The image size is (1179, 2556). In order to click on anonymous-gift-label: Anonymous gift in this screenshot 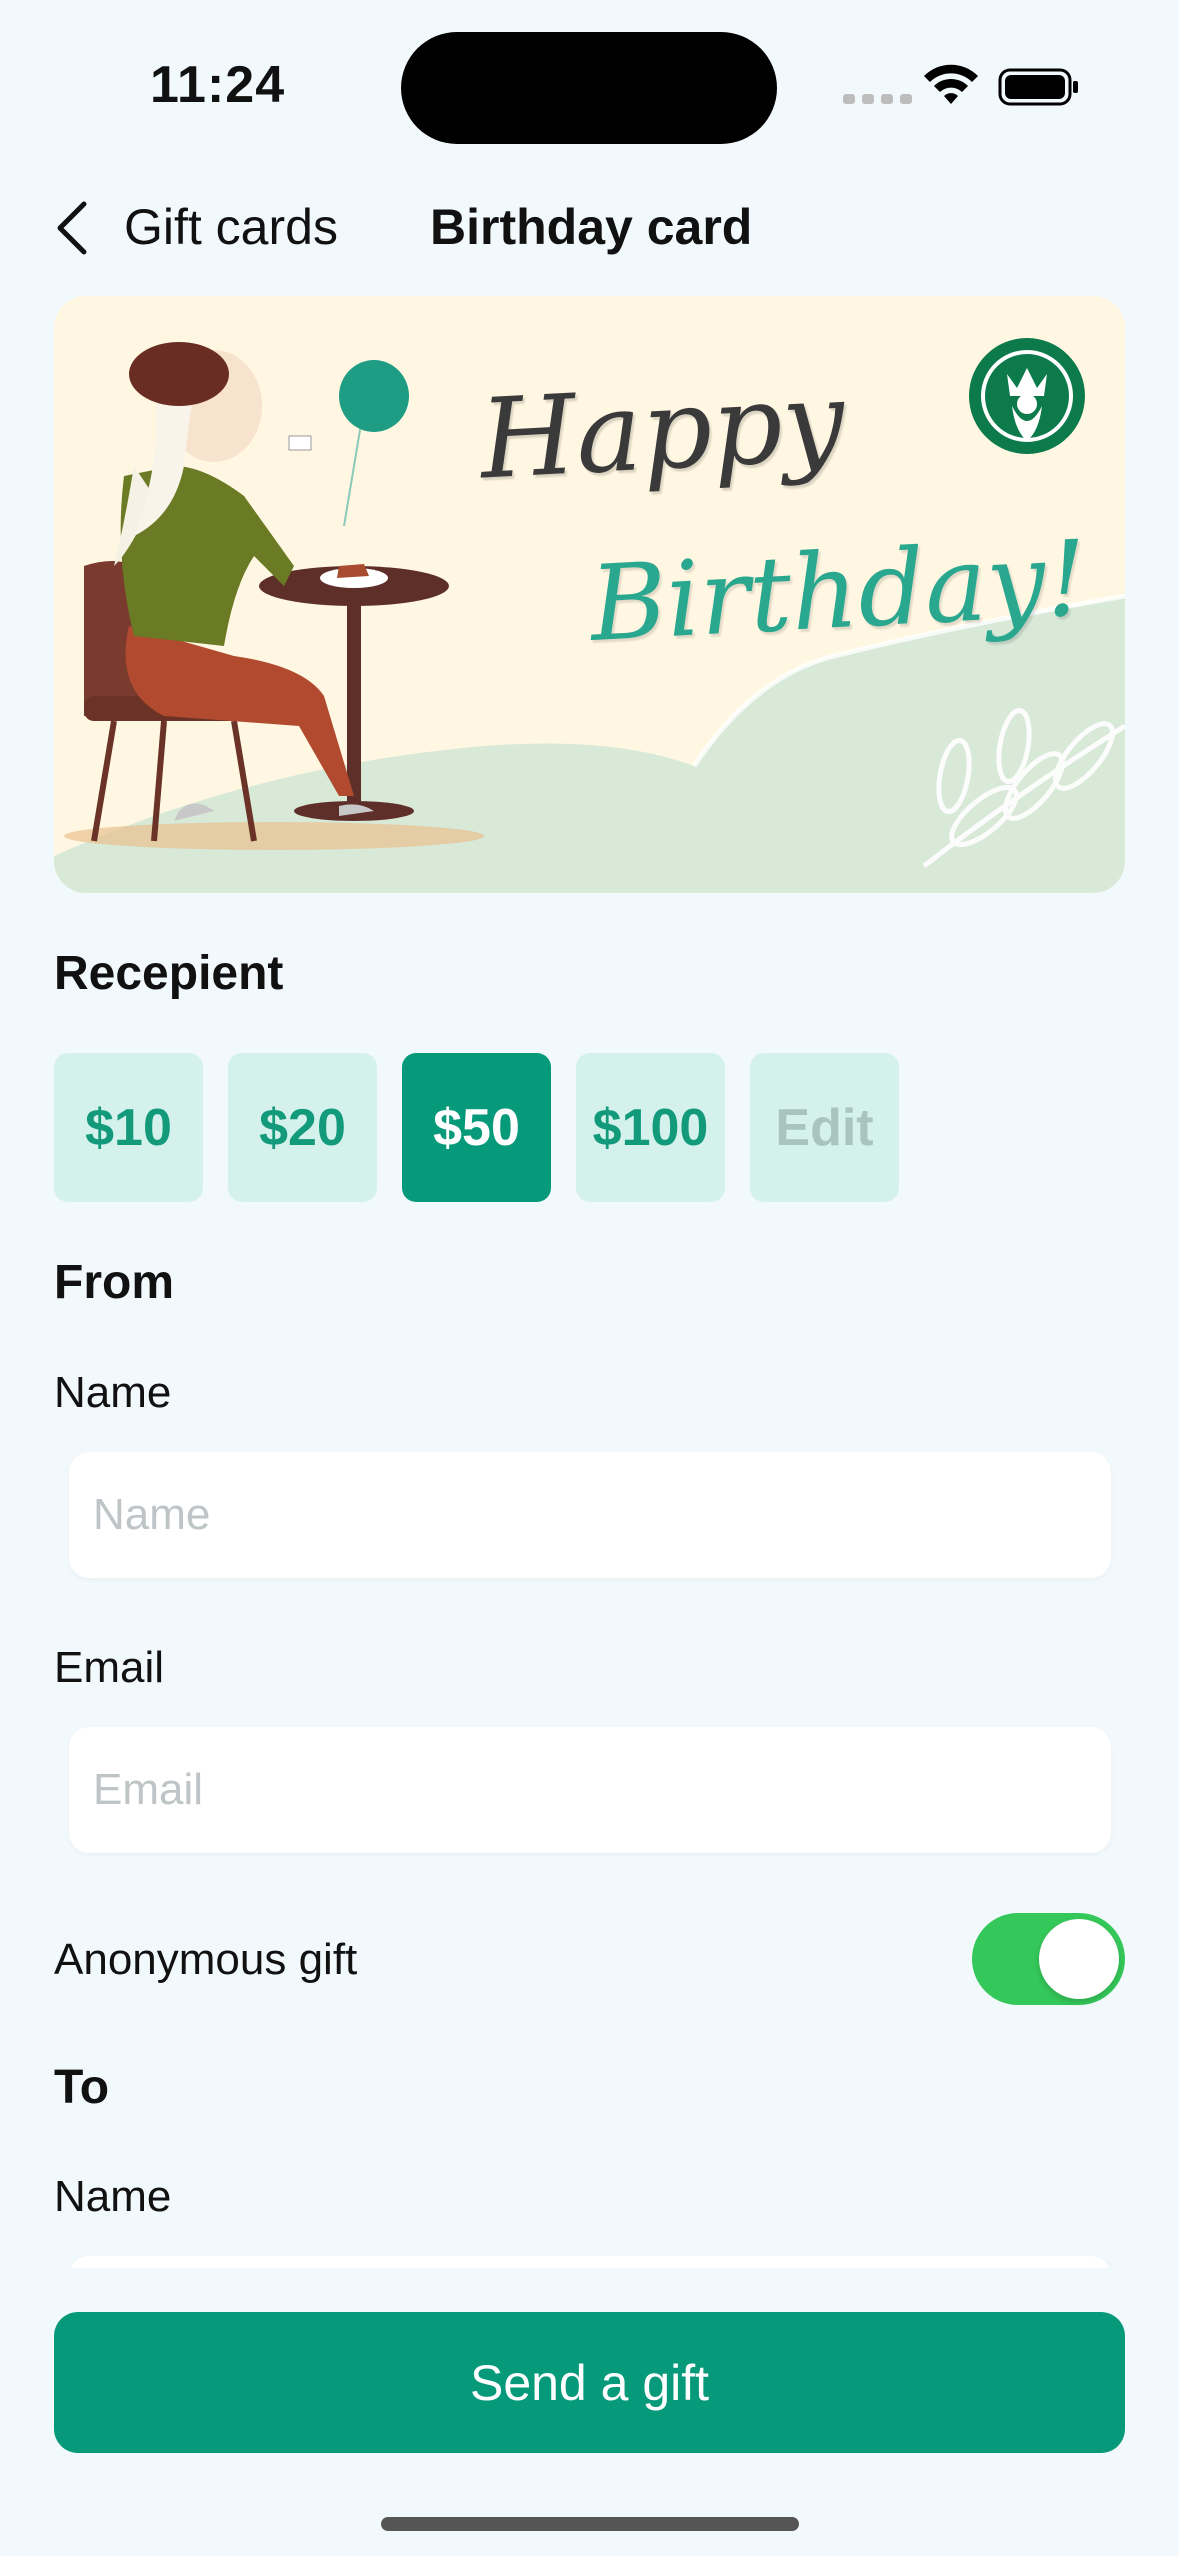, I will do `click(206, 1959)`.